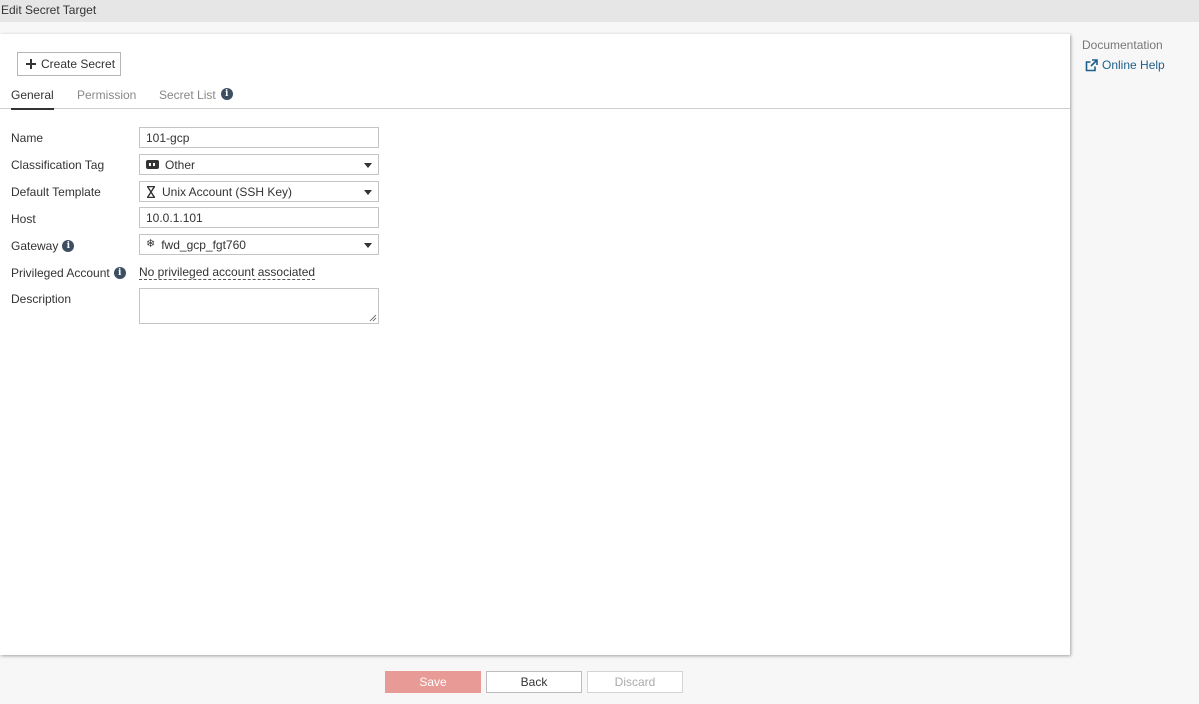 This screenshot has width=1199, height=704. What do you see at coordinates (32, 95) in the screenshot?
I see `tab-general-label: General` at bounding box center [32, 95].